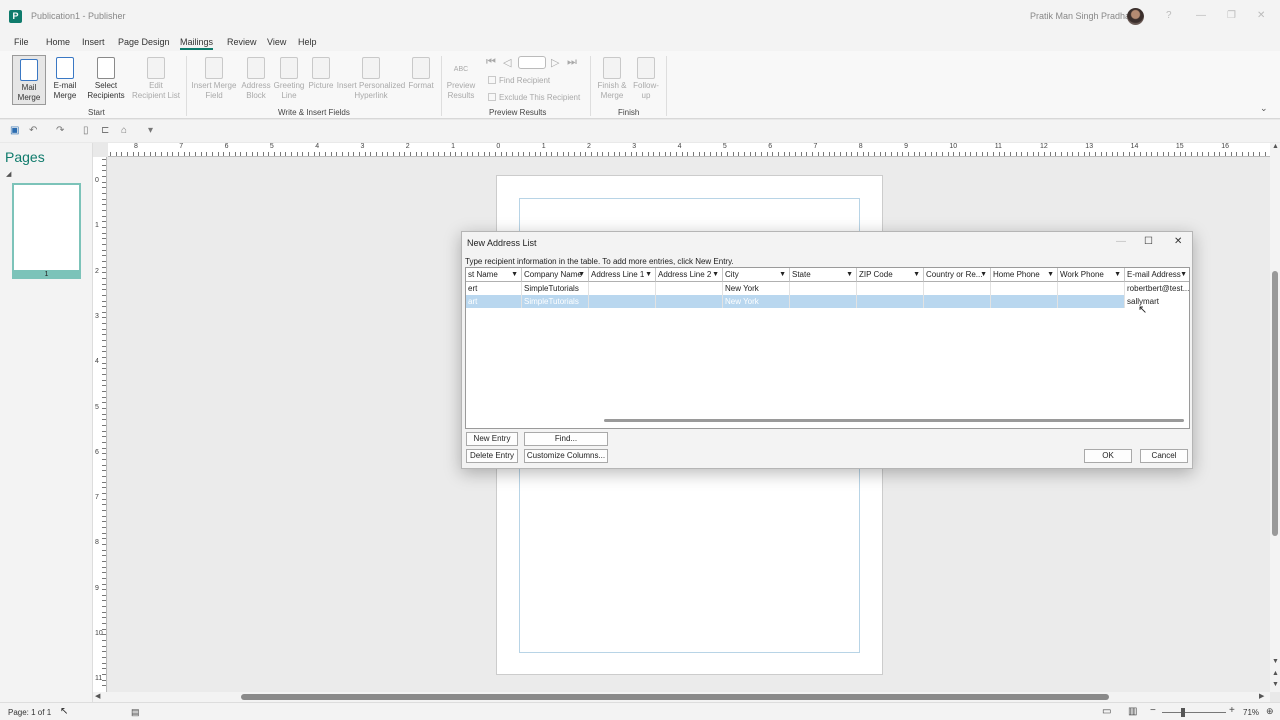  What do you see at coordinates (1251, 712) in the screenshot?
I see `zoom-level: 71%` at bounding box center [1251, 712].